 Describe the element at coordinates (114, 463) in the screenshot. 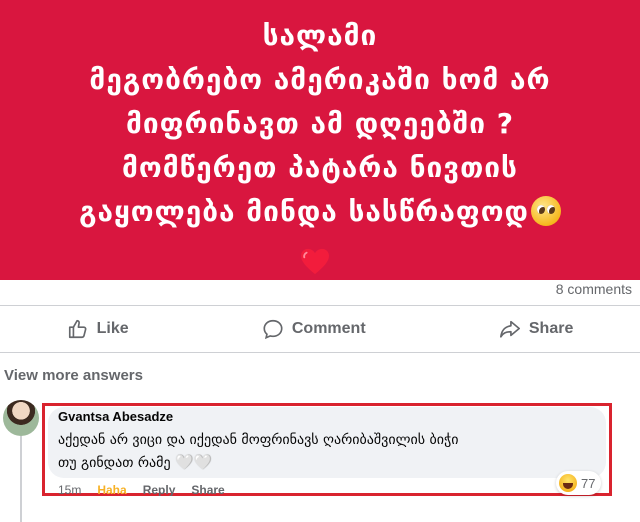

I see `comment-text-line: თუ გინდათ რამე` at that location.